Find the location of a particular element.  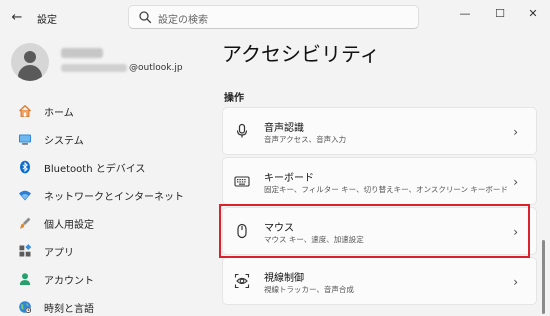

sidebar-item-label: ホーム is located at coordinates (59, 113).